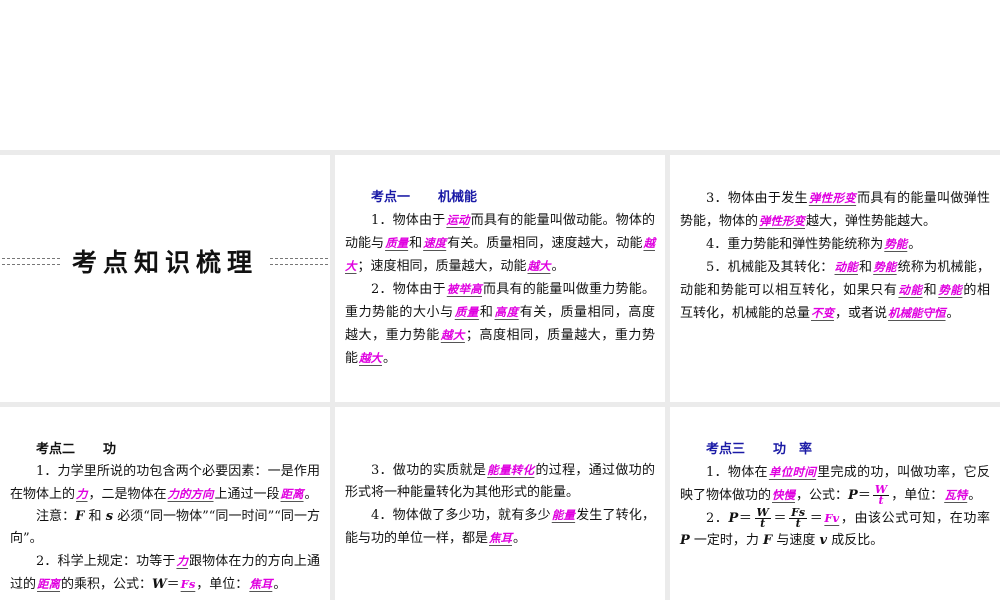 This screenshot has width=1000, height=600. Describe the element at coordinates (917, 313) in the screenshot. I see `fill-in-answer: 机械能守恒` at that location.